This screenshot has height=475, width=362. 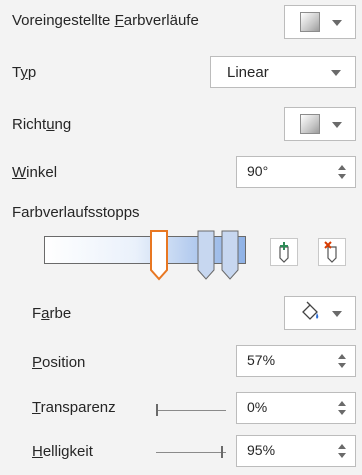 I want to click on type-label: Typ, so click(x=24, y=72).